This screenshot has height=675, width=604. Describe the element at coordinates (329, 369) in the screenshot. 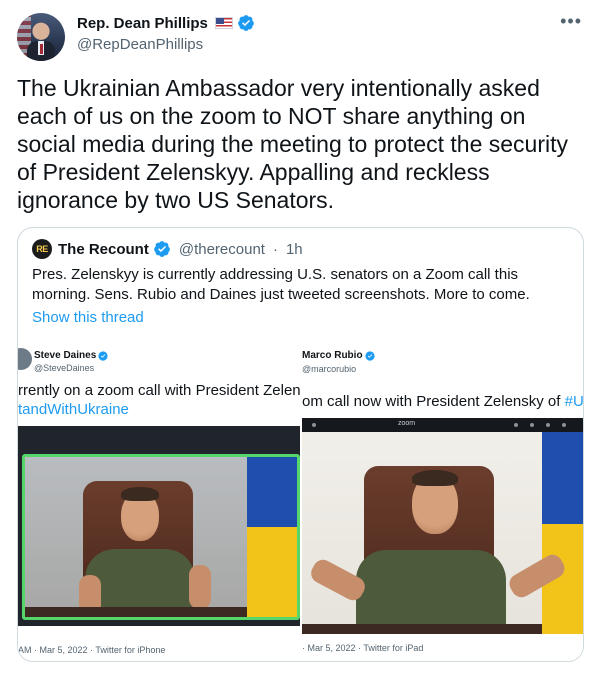

I see `rubio-handle: @marcorubio` at that location.